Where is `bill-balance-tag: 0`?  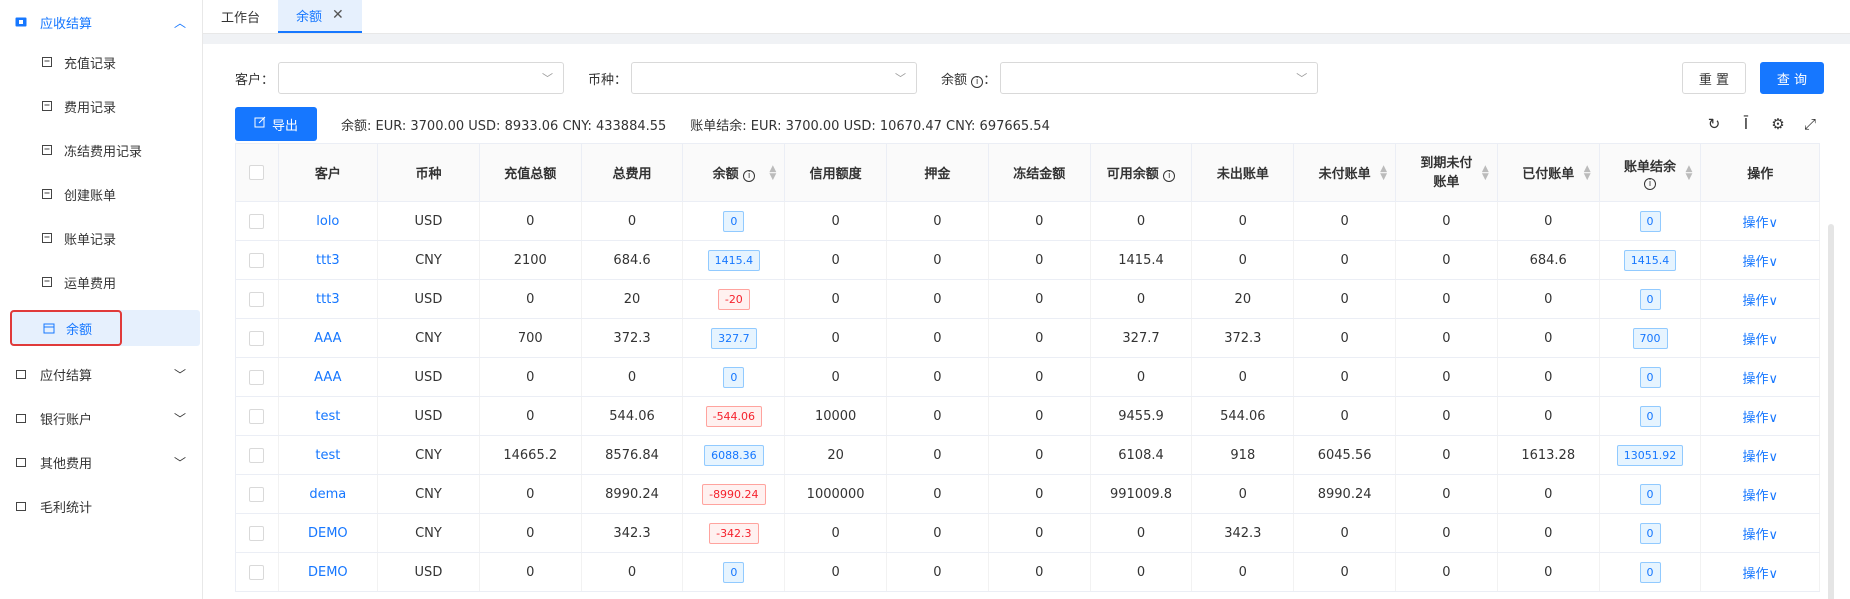 bill-balance-tag: 0 is located at coordinates (1650, 299).